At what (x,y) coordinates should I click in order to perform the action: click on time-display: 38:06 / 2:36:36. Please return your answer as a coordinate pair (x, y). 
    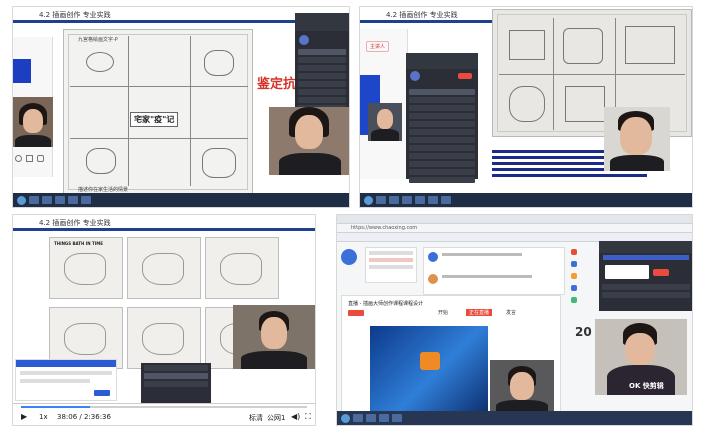
    Looking at the image, I should click on (84, 417).